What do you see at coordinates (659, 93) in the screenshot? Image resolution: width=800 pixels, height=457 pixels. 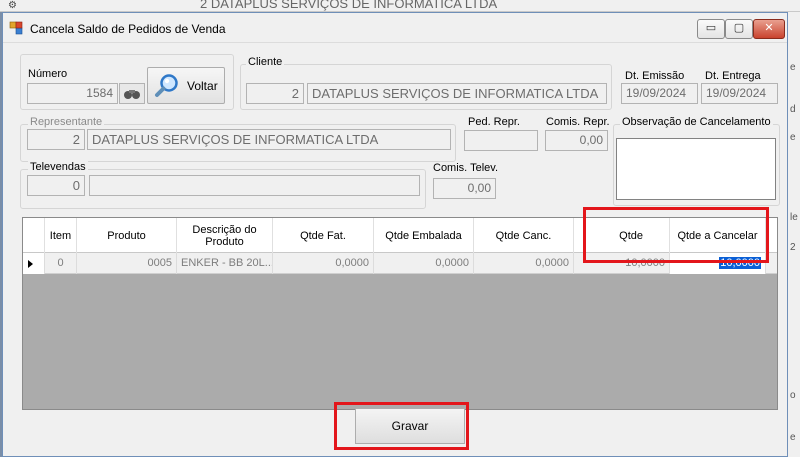 I see `dt-emissao-field: 19/09/2024` at bounding box center [659, 93].